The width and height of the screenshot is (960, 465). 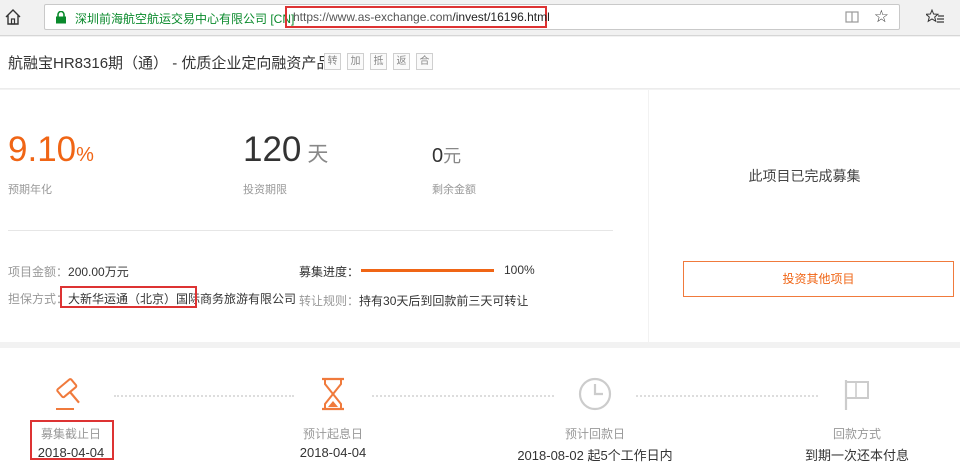 What do you see at coordinates (519, 270) in the screenshot?
I see `progress-value: 100%` at bounding box center [519, 270].